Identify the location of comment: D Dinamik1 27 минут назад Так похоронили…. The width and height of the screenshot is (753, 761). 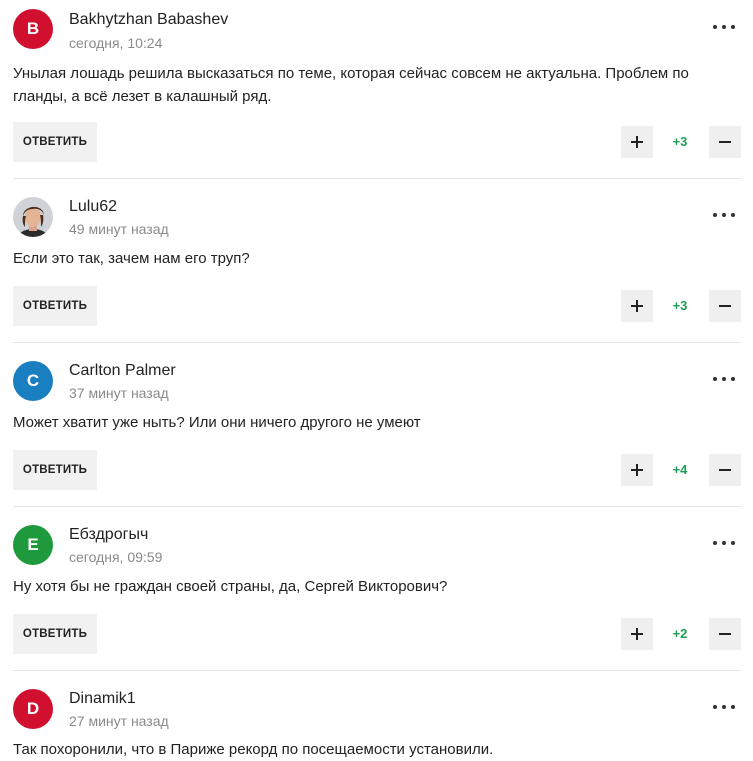
(376, 716).